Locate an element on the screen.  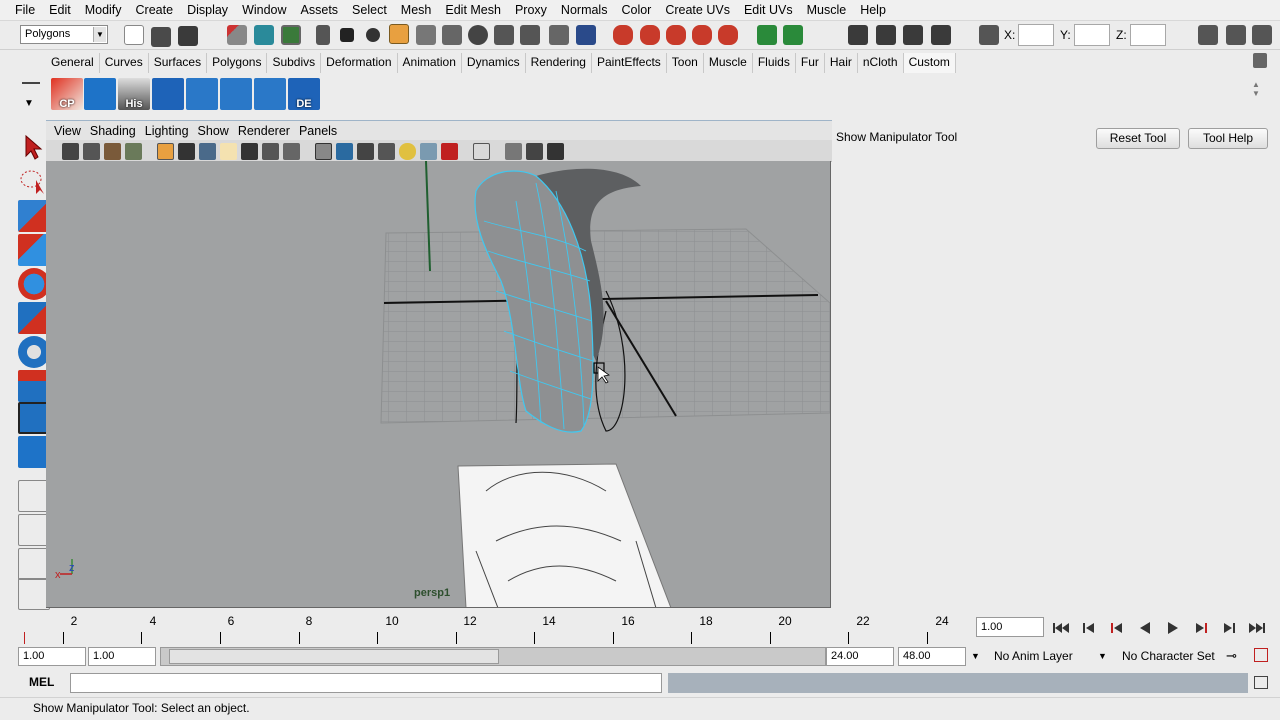
shelf-split-button is located at coordinates (202, 94).